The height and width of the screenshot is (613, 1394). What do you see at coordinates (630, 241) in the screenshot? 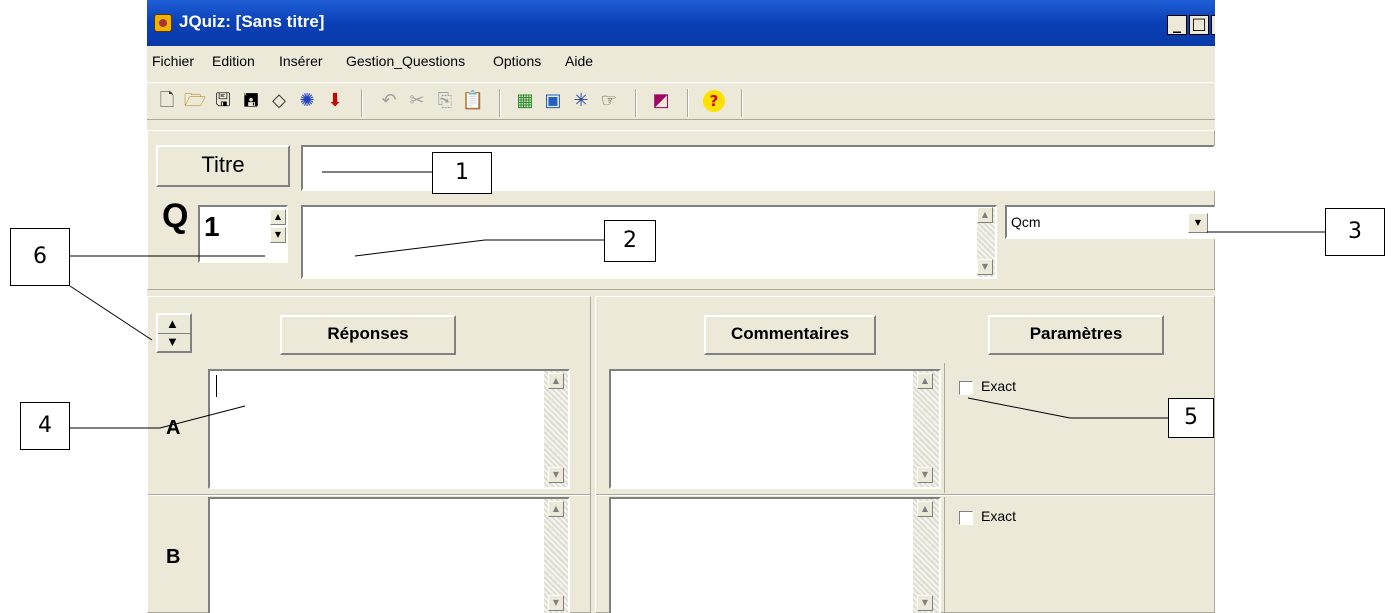
I see `callout-2: 2` at bounding box center [630, 241].